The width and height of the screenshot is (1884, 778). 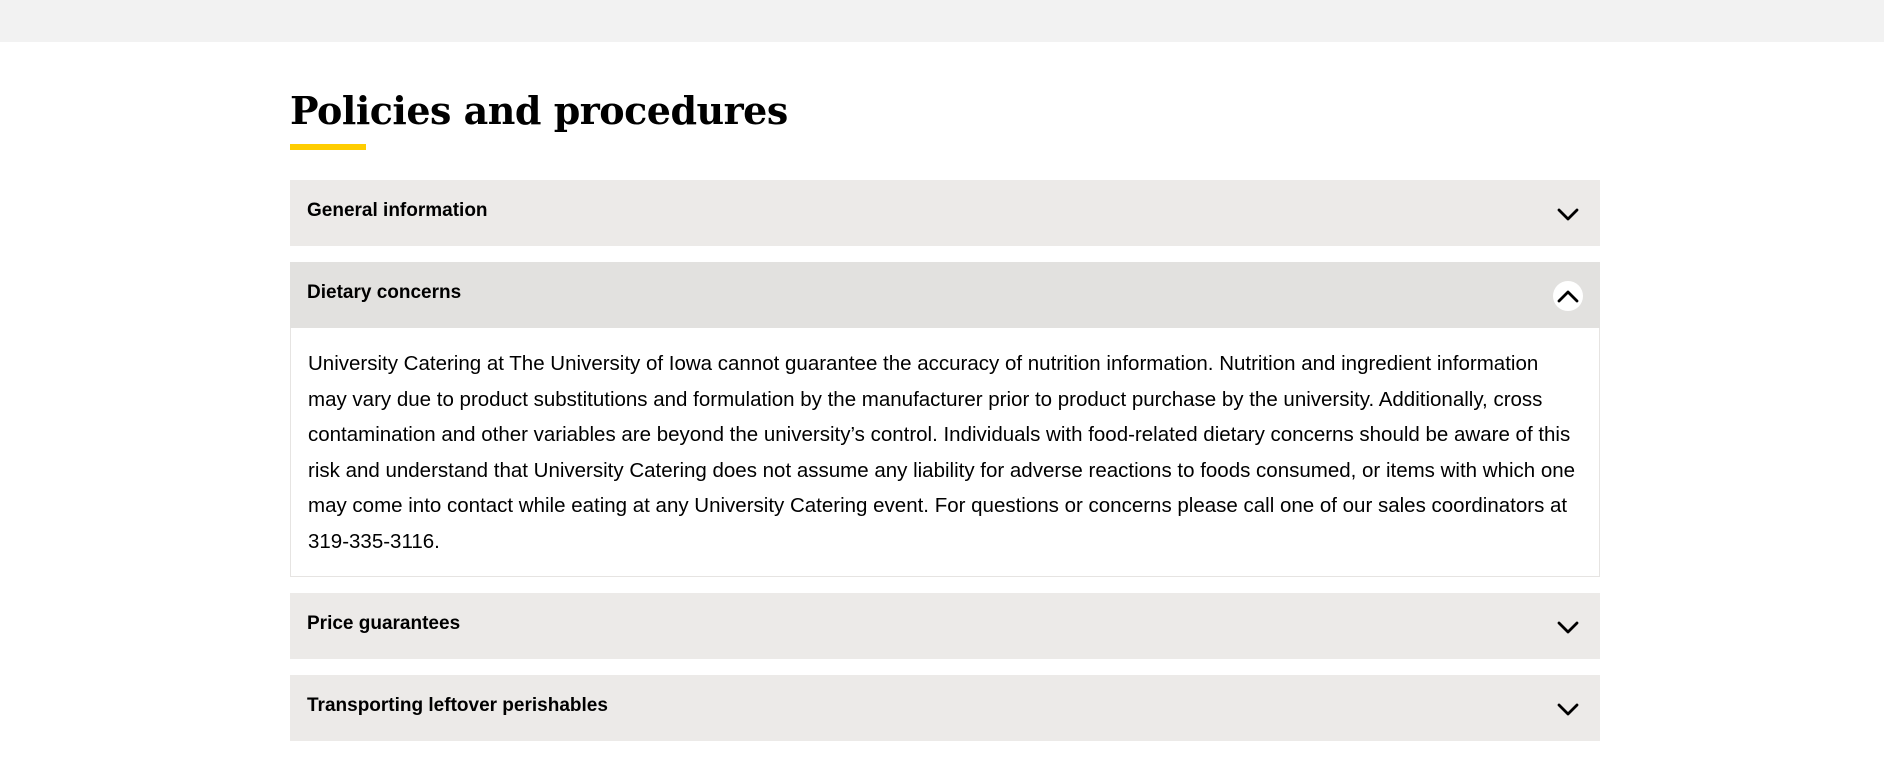 What do you see at coordinates (457, 705) in the screenshot?
I see `accordion-label: Transporting leftover perishables` at bounding box center [457, 705].